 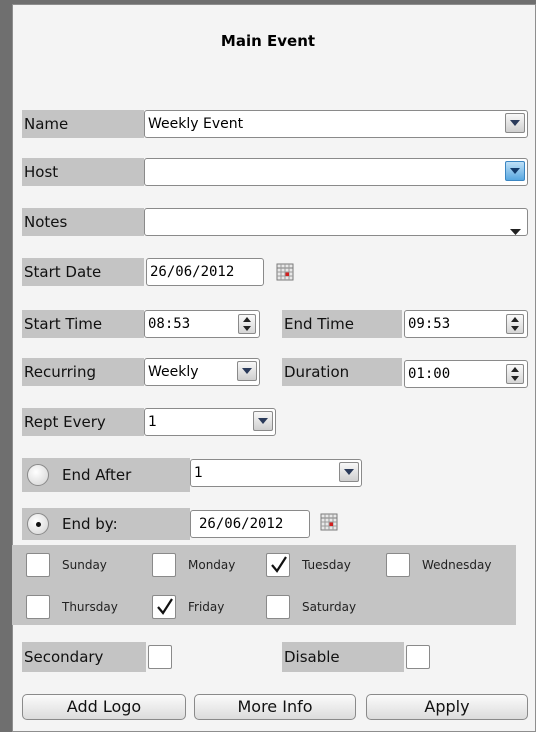 I want to click on end-time-value: 09:53, so click(x=429, y=324).